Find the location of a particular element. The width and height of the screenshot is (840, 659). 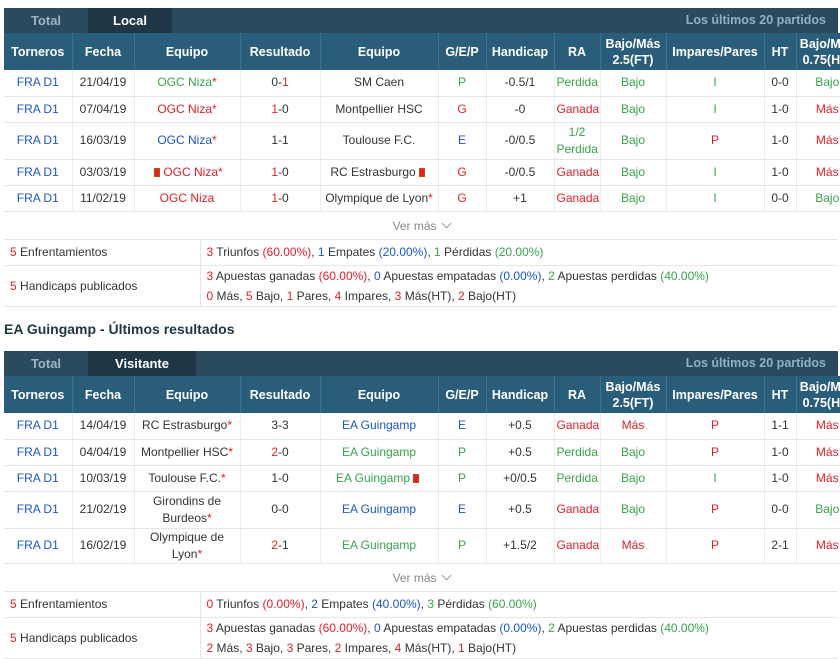

result-cell: 2-0 is located at coordinates (280, 452).